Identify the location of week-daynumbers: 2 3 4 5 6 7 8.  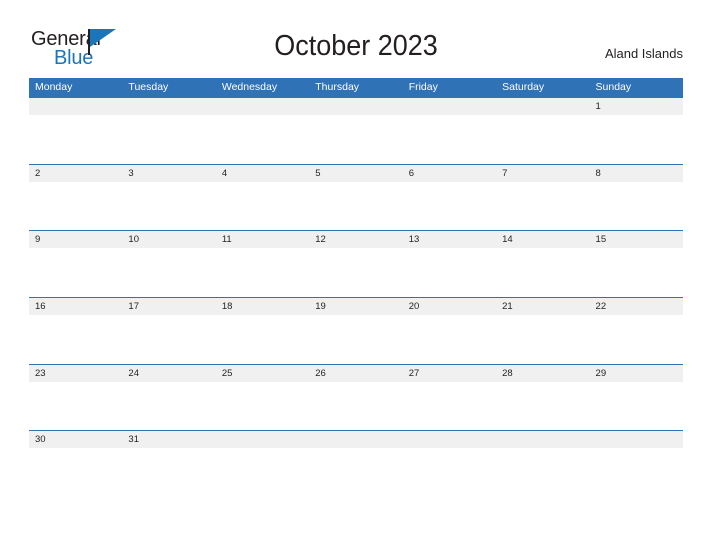
(356, 173).